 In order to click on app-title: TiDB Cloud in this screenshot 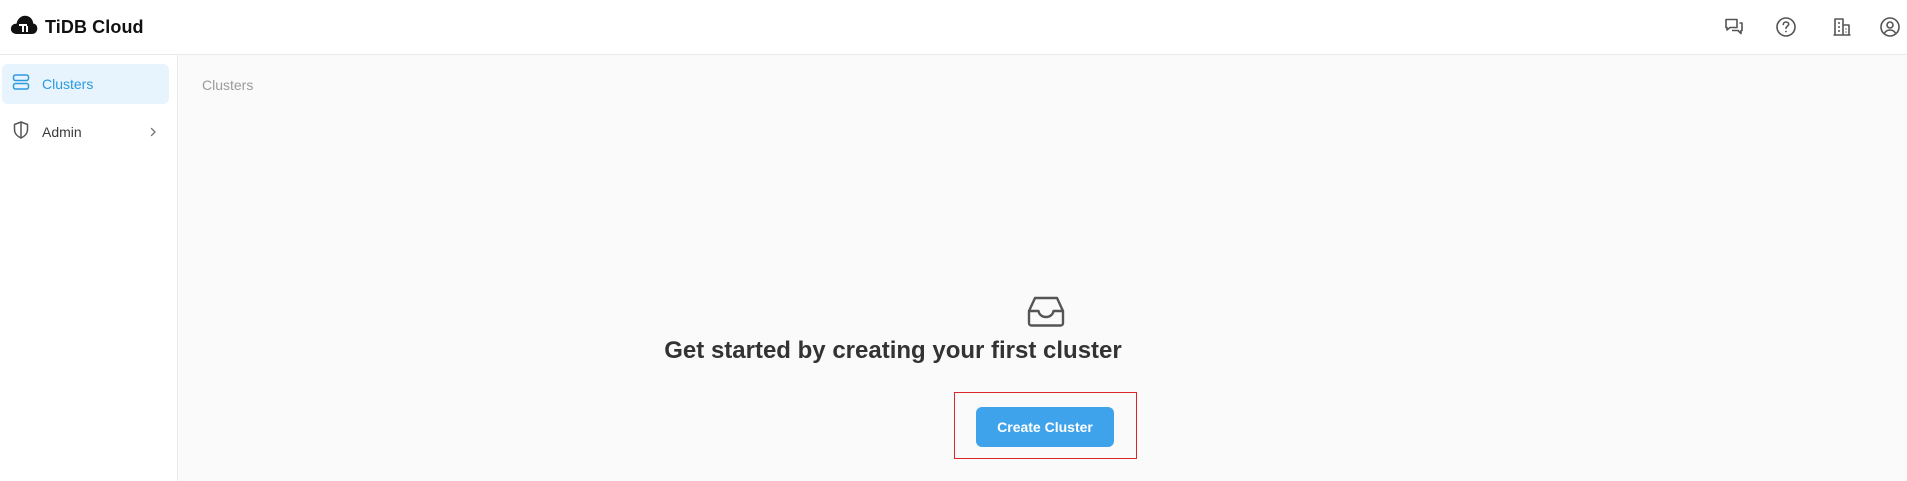, I will do `click(94, 26)`.